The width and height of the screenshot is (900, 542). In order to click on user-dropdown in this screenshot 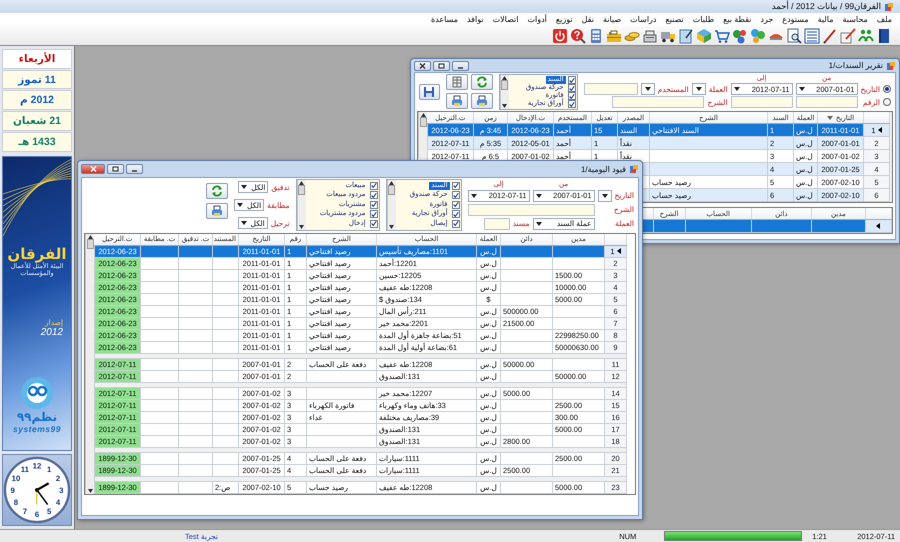, I will do `click(647, 89)`.